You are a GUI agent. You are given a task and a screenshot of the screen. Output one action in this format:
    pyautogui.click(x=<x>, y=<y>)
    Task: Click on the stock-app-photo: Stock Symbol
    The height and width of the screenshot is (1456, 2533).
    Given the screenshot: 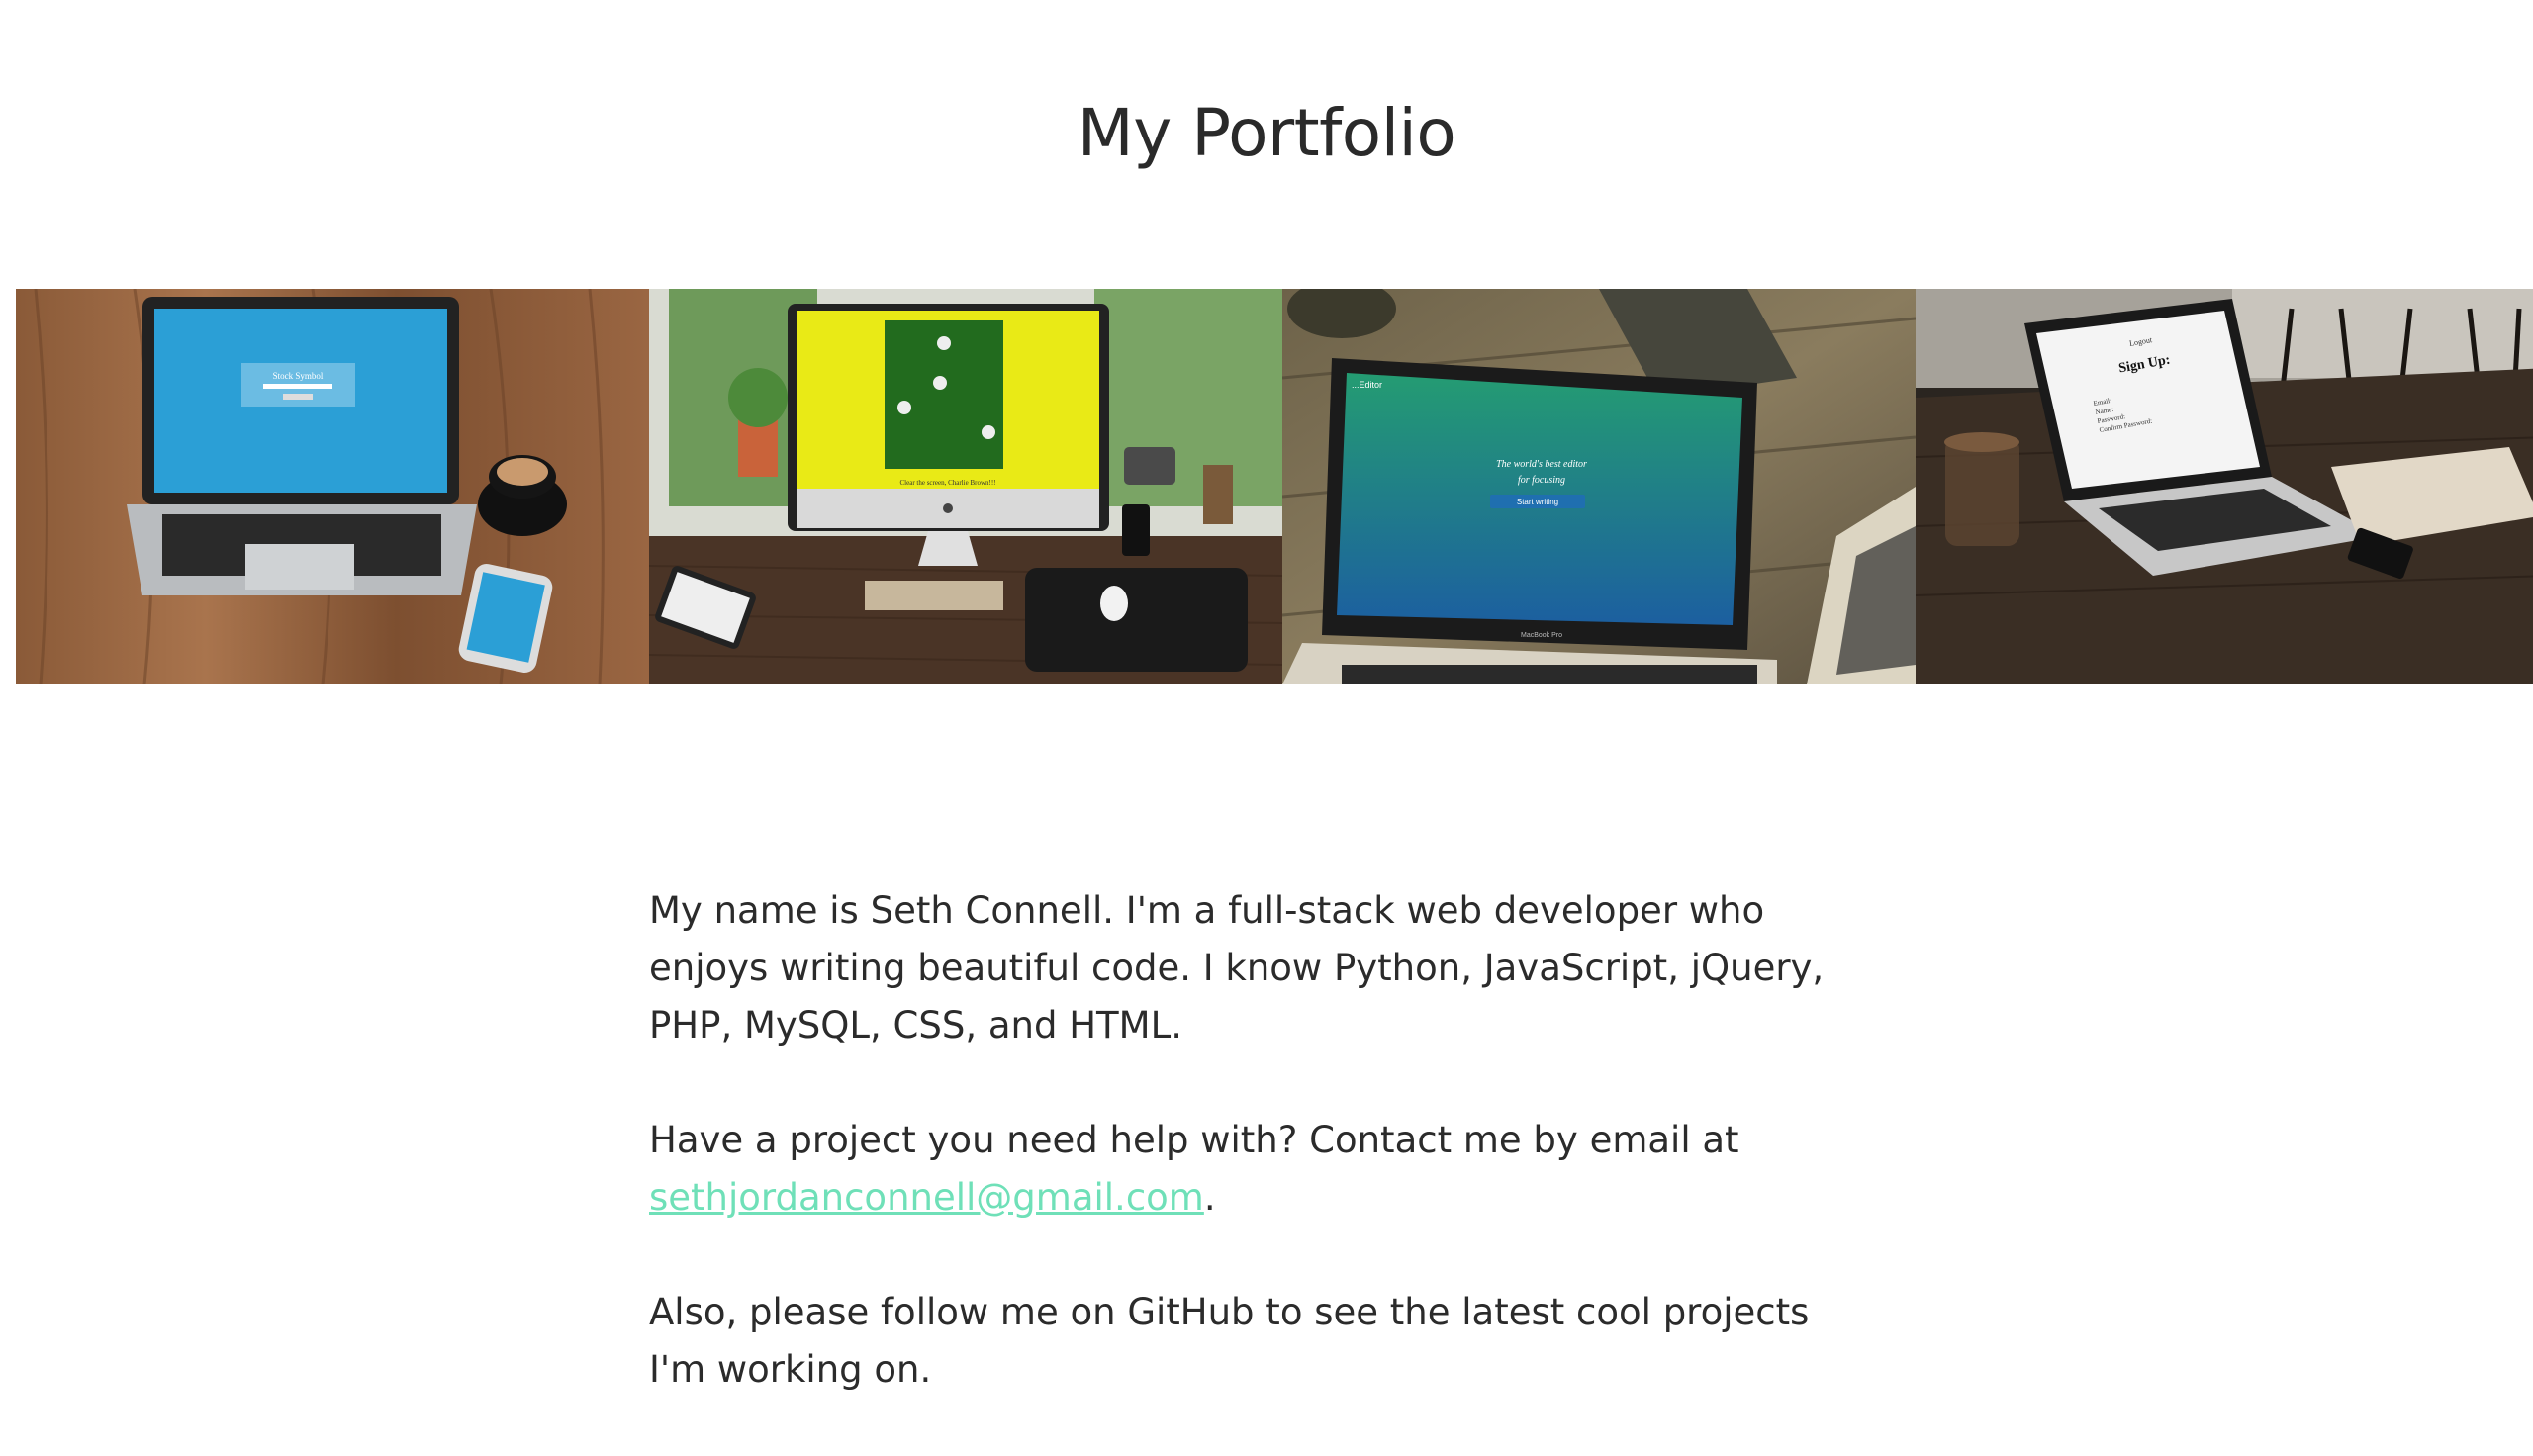 What is the action you would take?
    pyautogui.click(x=332, y=486)
    